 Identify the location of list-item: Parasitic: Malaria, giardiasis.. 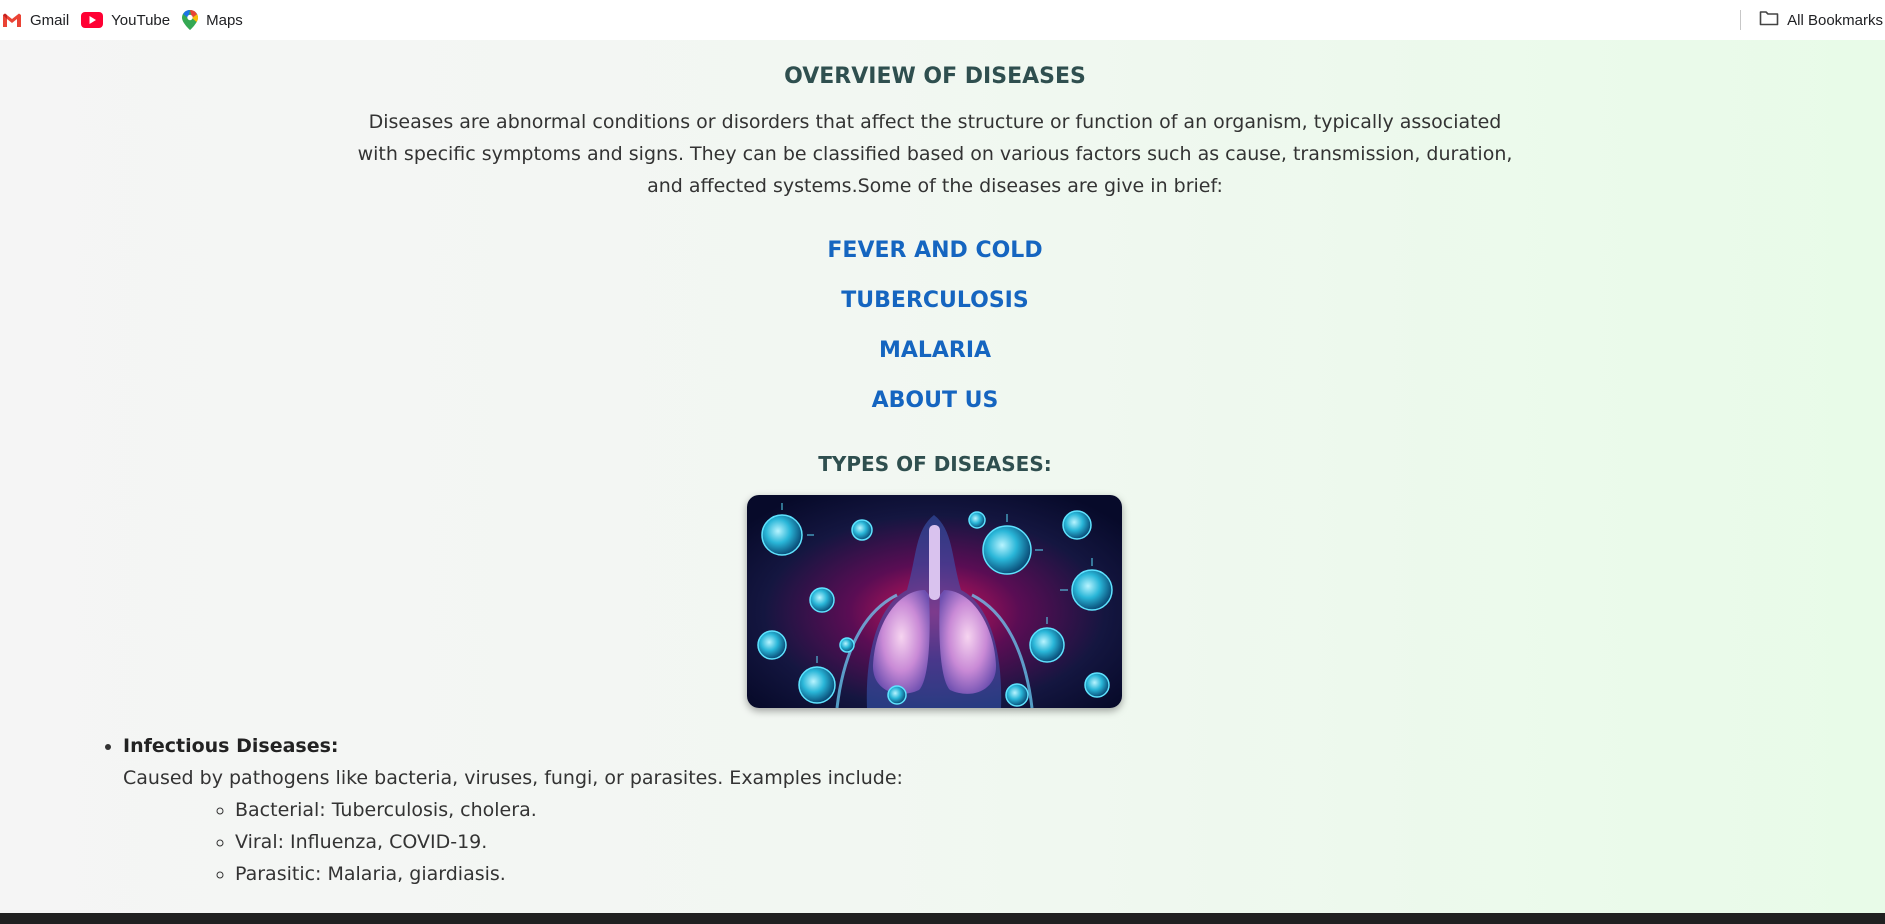
(569, 874).